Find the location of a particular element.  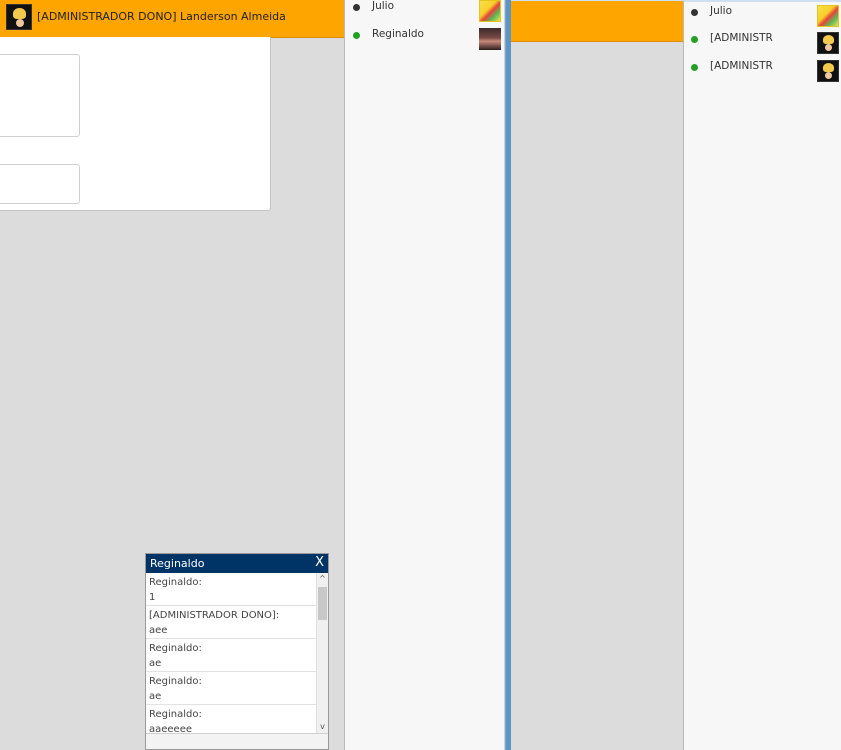

chat-header: Reginaldo X is located at coordinates (237, 563).